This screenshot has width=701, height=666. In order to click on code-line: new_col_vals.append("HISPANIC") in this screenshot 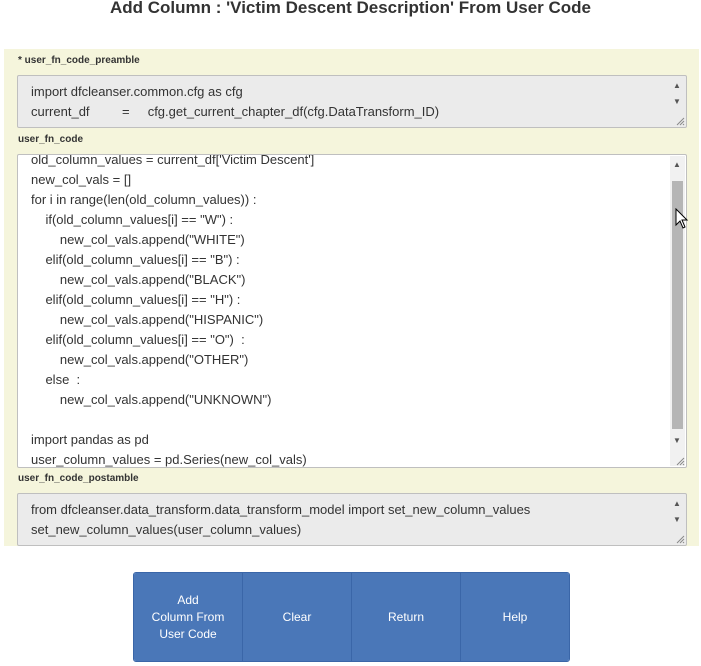, I will do `click(147, 319)`.